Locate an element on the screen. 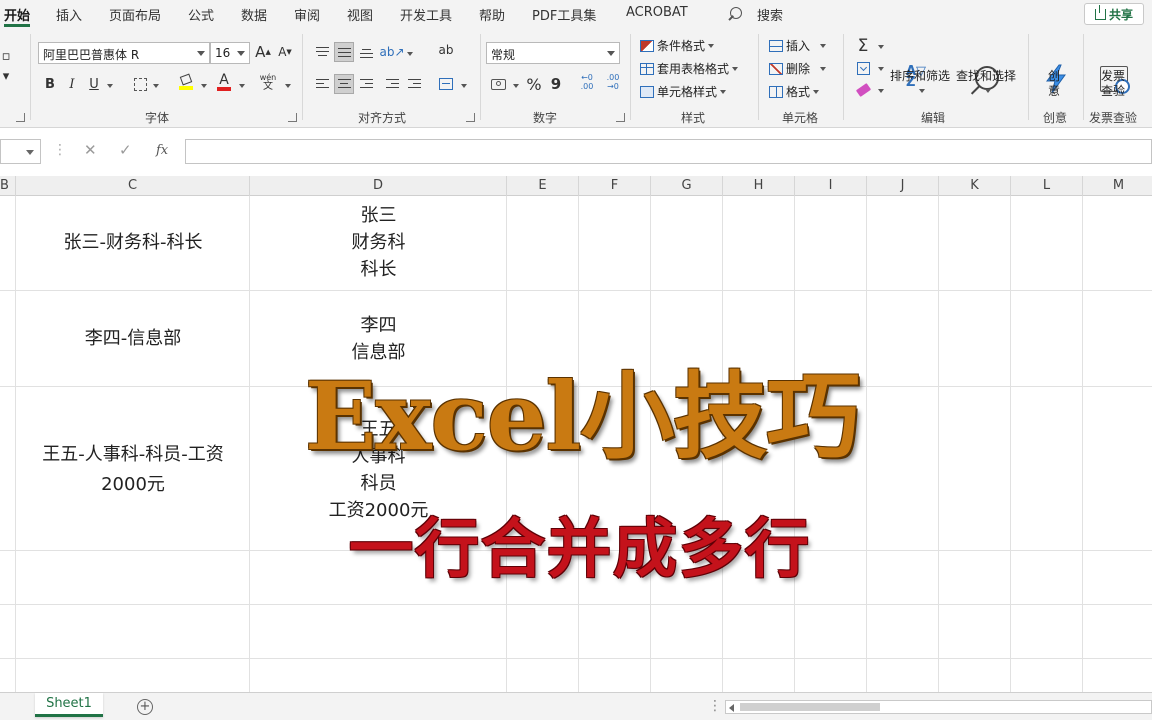 The height and width of the screenshot is (720, 1152). sheet-tab-sheet1: Sheet1 is located at coordinates (69, 705).